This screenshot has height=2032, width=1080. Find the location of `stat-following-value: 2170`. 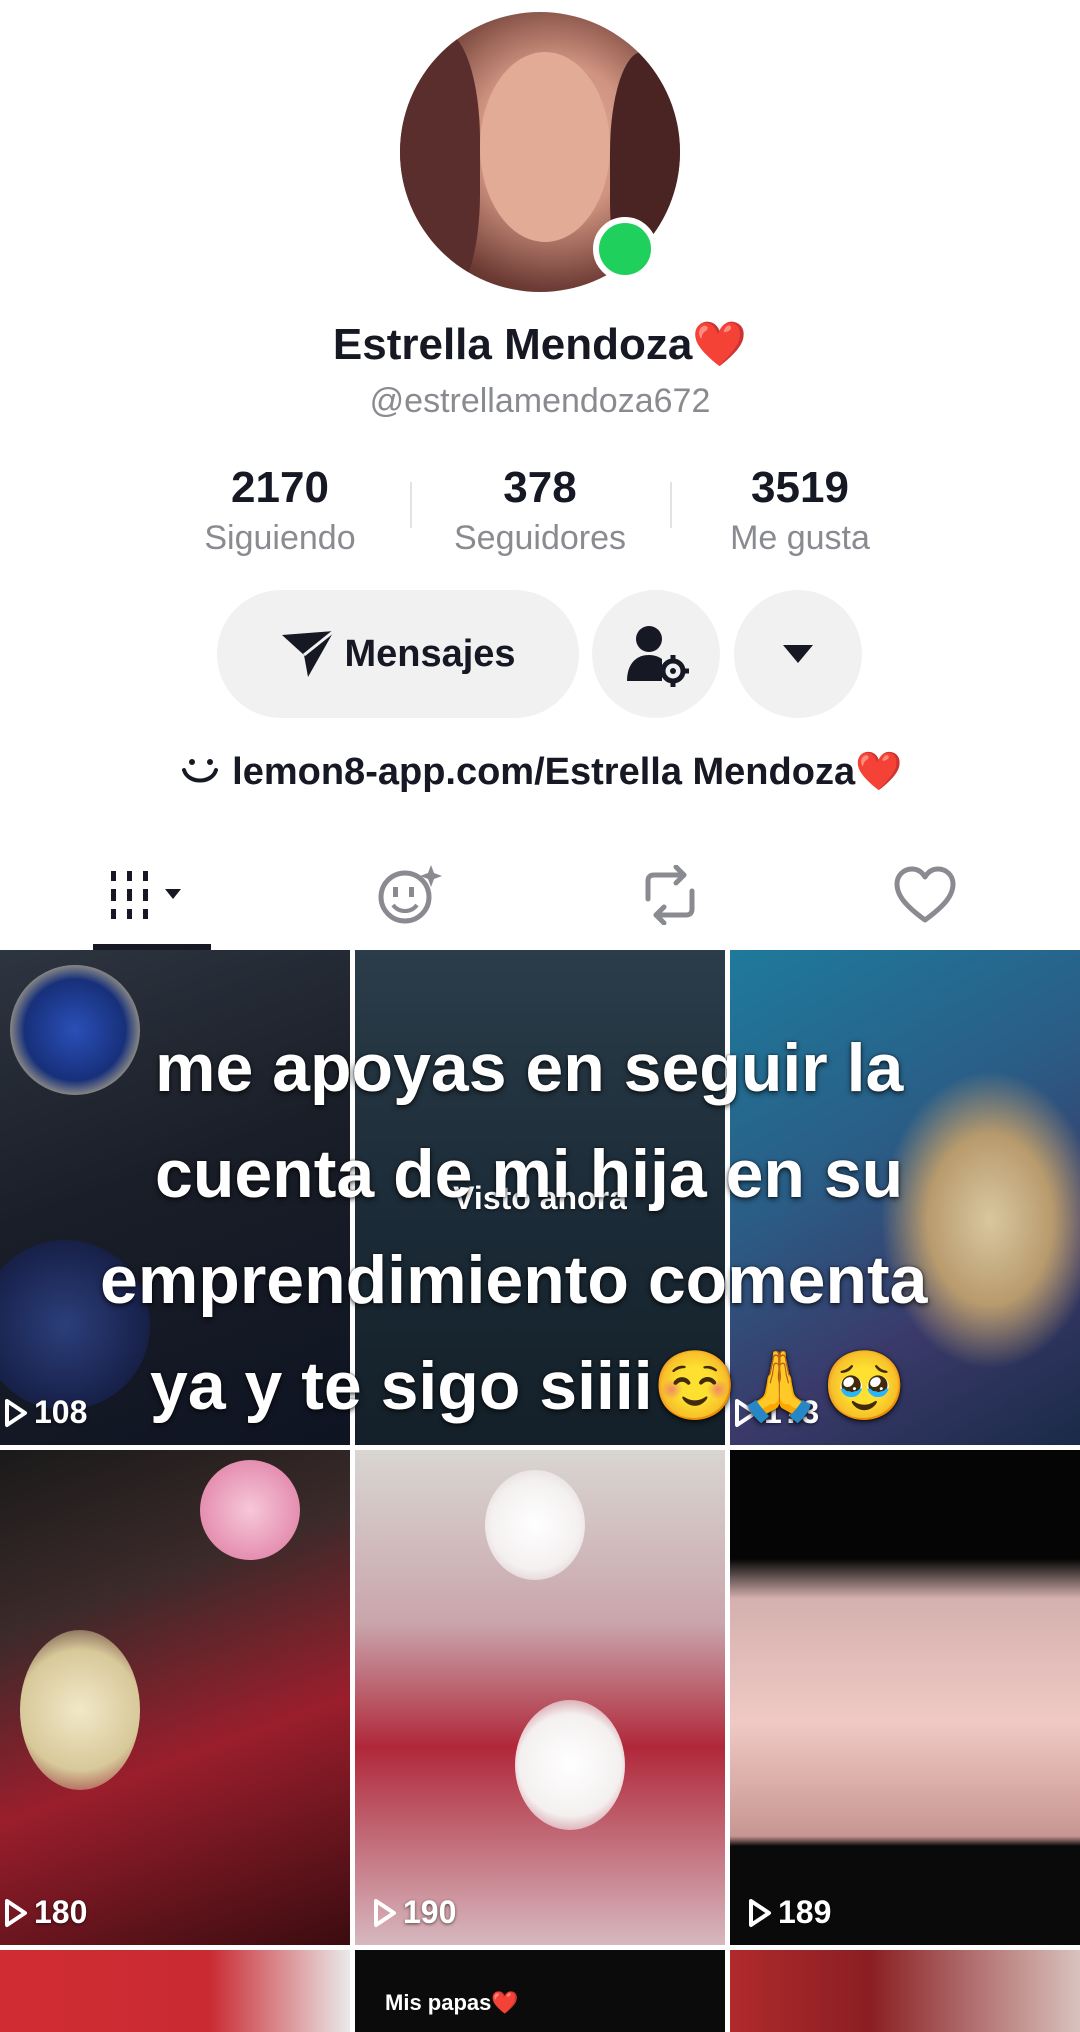

stat-following-value: 2170 is located at coordinates (280, 487).